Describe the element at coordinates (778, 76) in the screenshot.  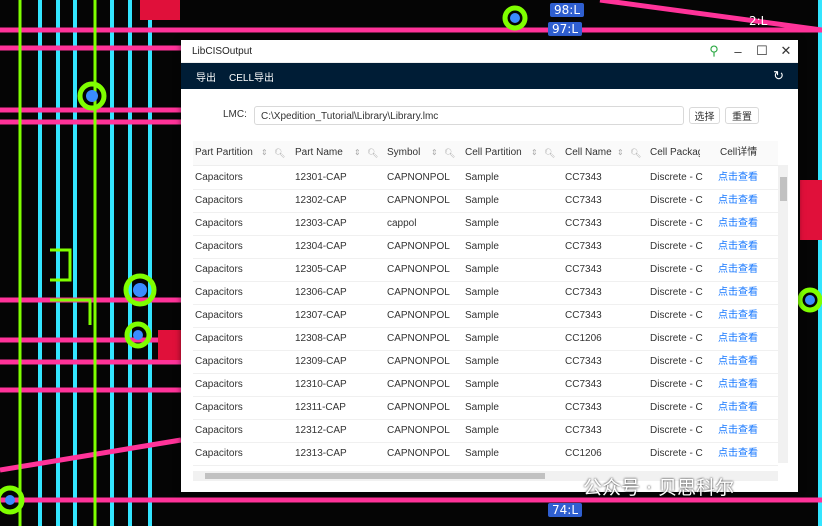
I see `refresh-icon: ↻` at that location.